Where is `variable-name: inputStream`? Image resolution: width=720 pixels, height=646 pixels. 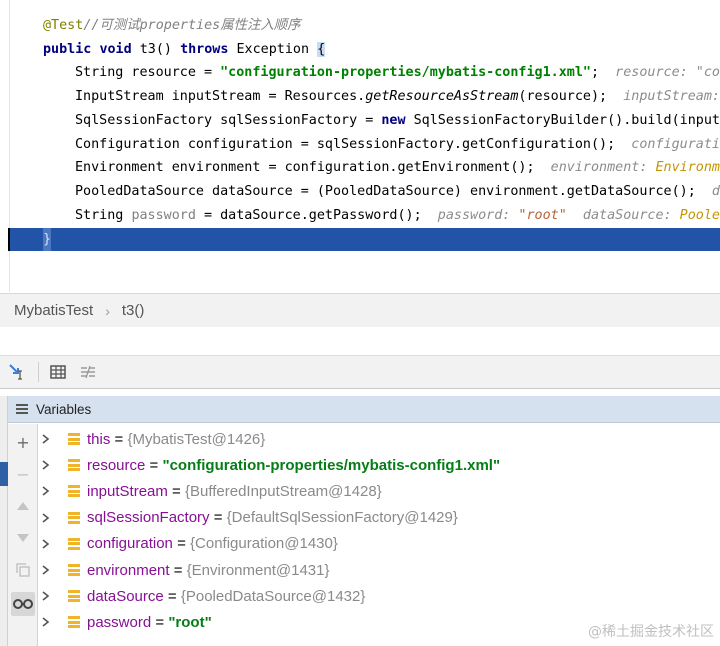
variable-name: inputStream is located at coordinates (127, 491).